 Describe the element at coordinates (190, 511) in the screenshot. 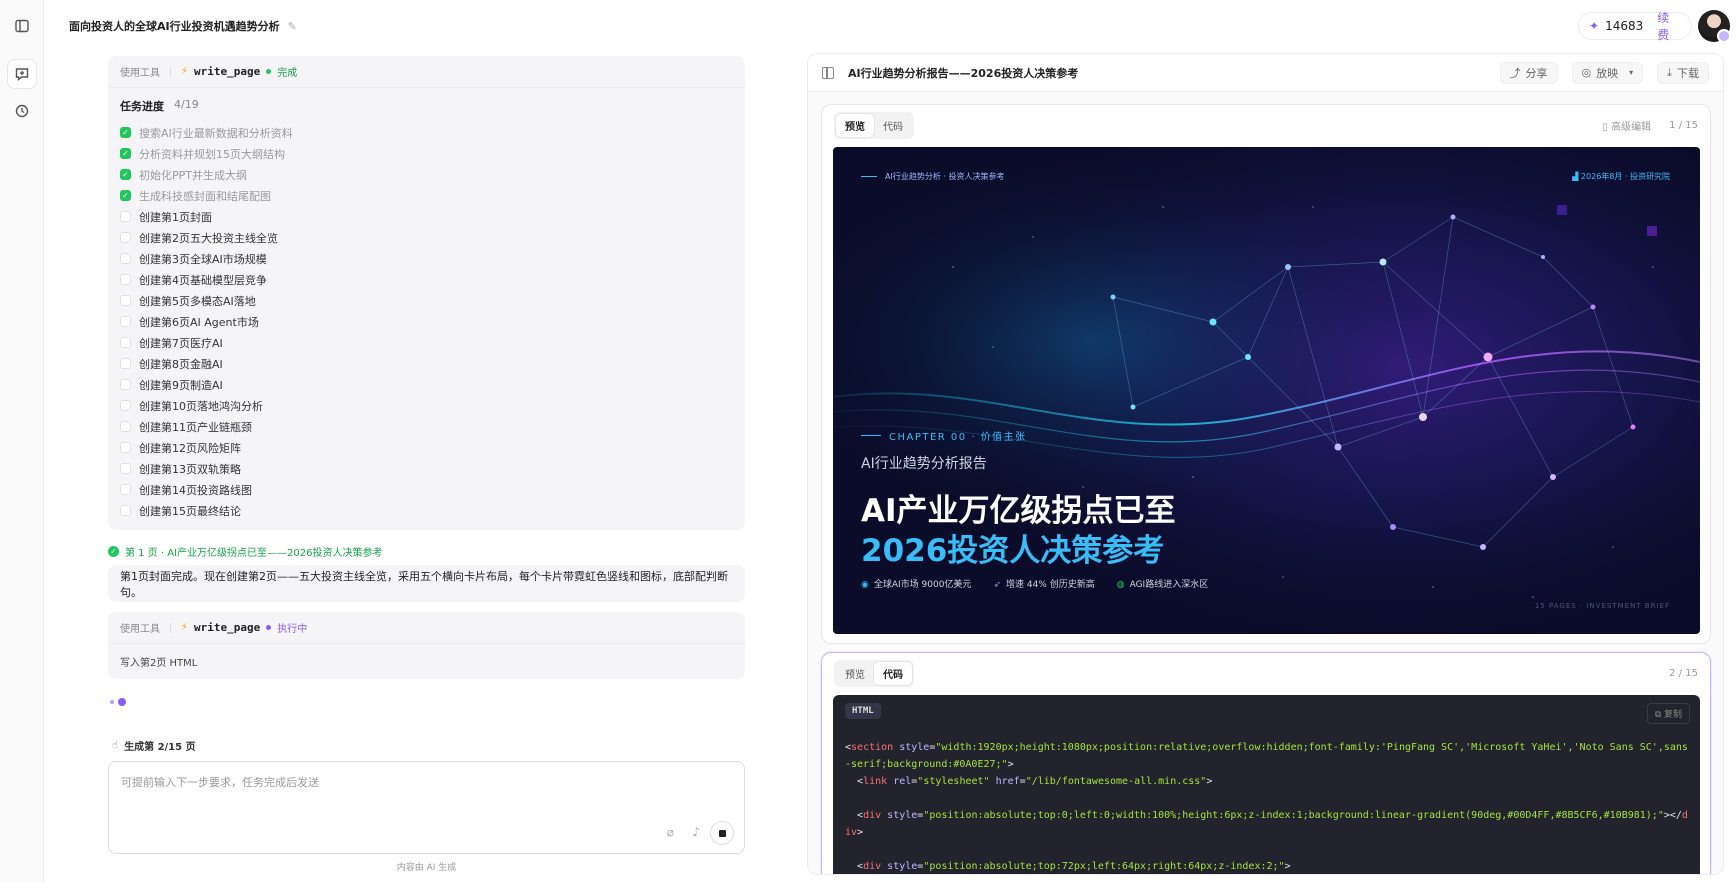

I see `task-label: 创建第15页最终结论` at that location.